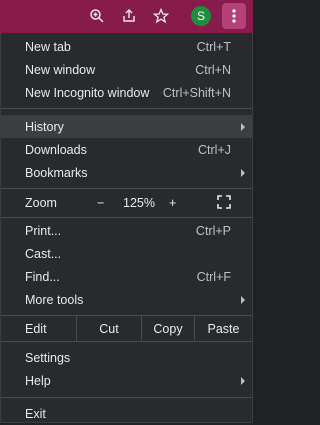 Image resolution: width=320 pixels, height=425 pixels. What do you see at coordinates (60, 69) in the screenshot?
I see `menu-item-label: New window` at bounding box center [60, 69].